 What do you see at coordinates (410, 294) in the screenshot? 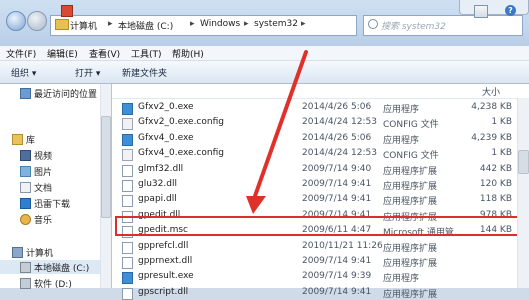
I see `file-type: 应用程序扩展` at bounding box center [410, 294].